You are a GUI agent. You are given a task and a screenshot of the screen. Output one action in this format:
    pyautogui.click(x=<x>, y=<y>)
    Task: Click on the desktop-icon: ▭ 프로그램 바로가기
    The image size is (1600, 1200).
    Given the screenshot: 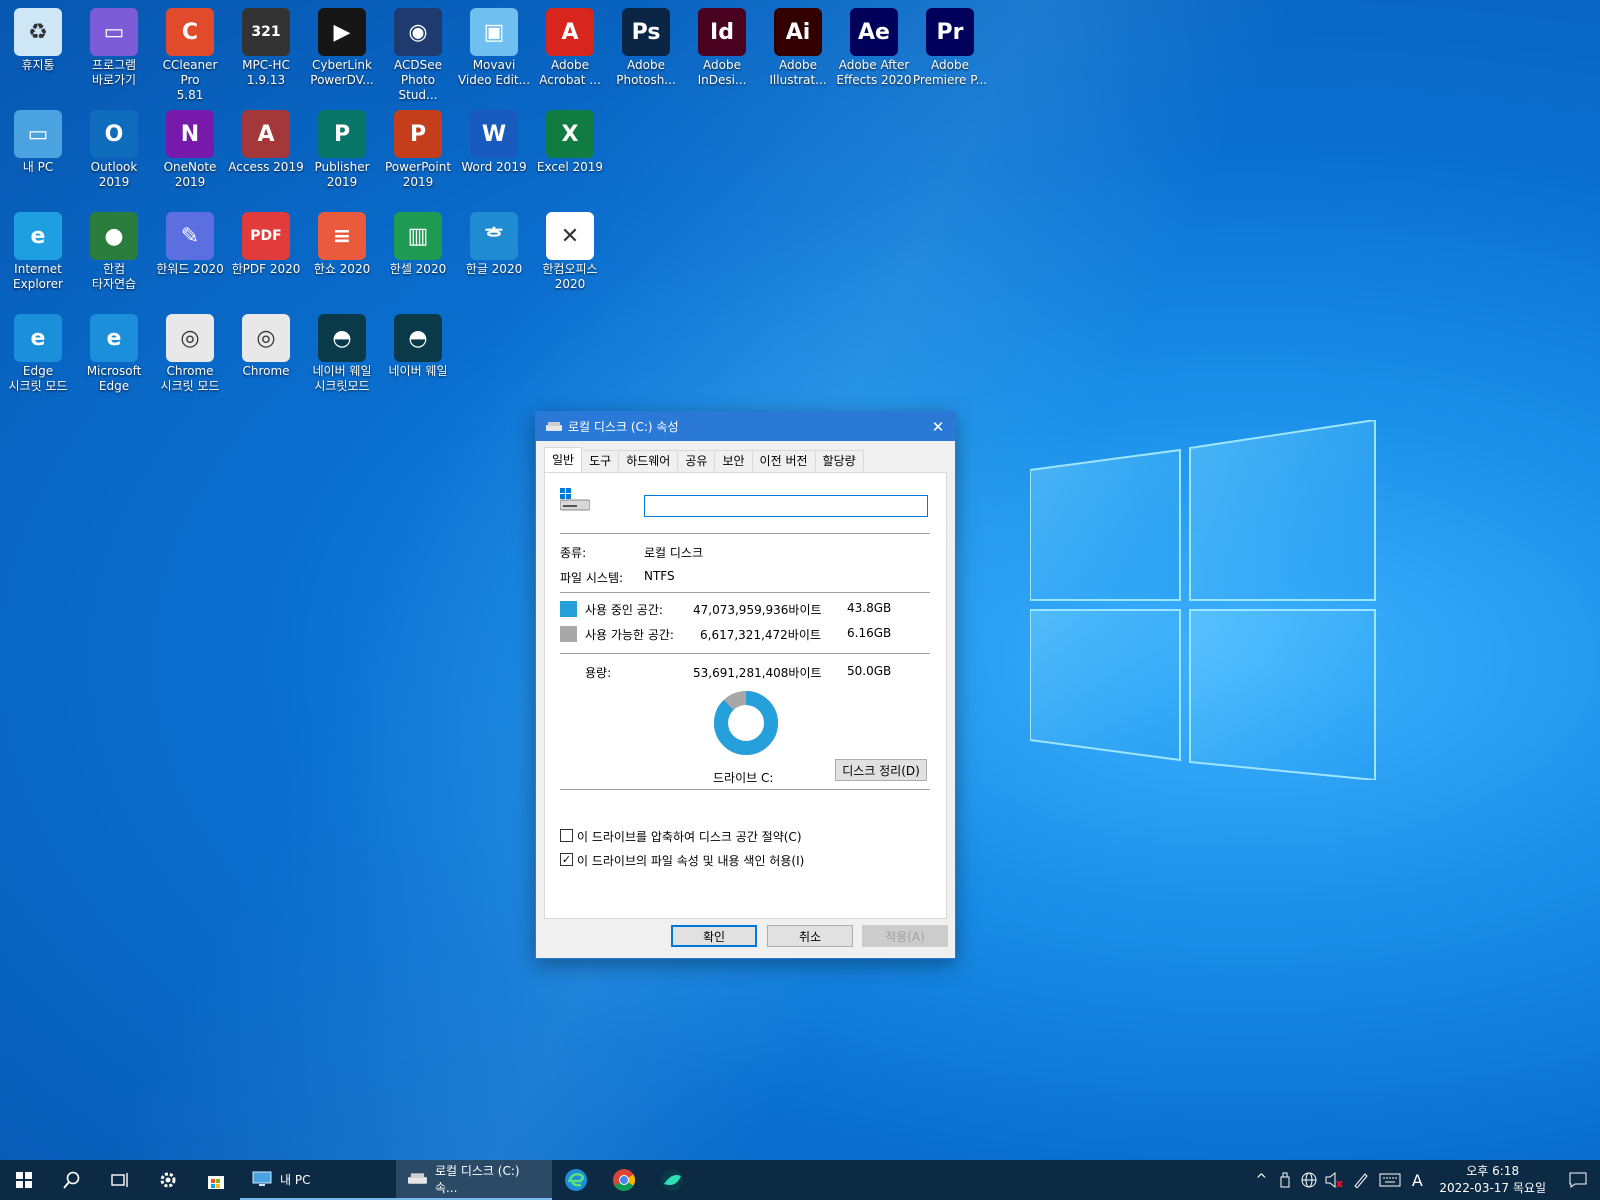 What is the action you would take?
    pyautogui.click(x=114, y=52)
    